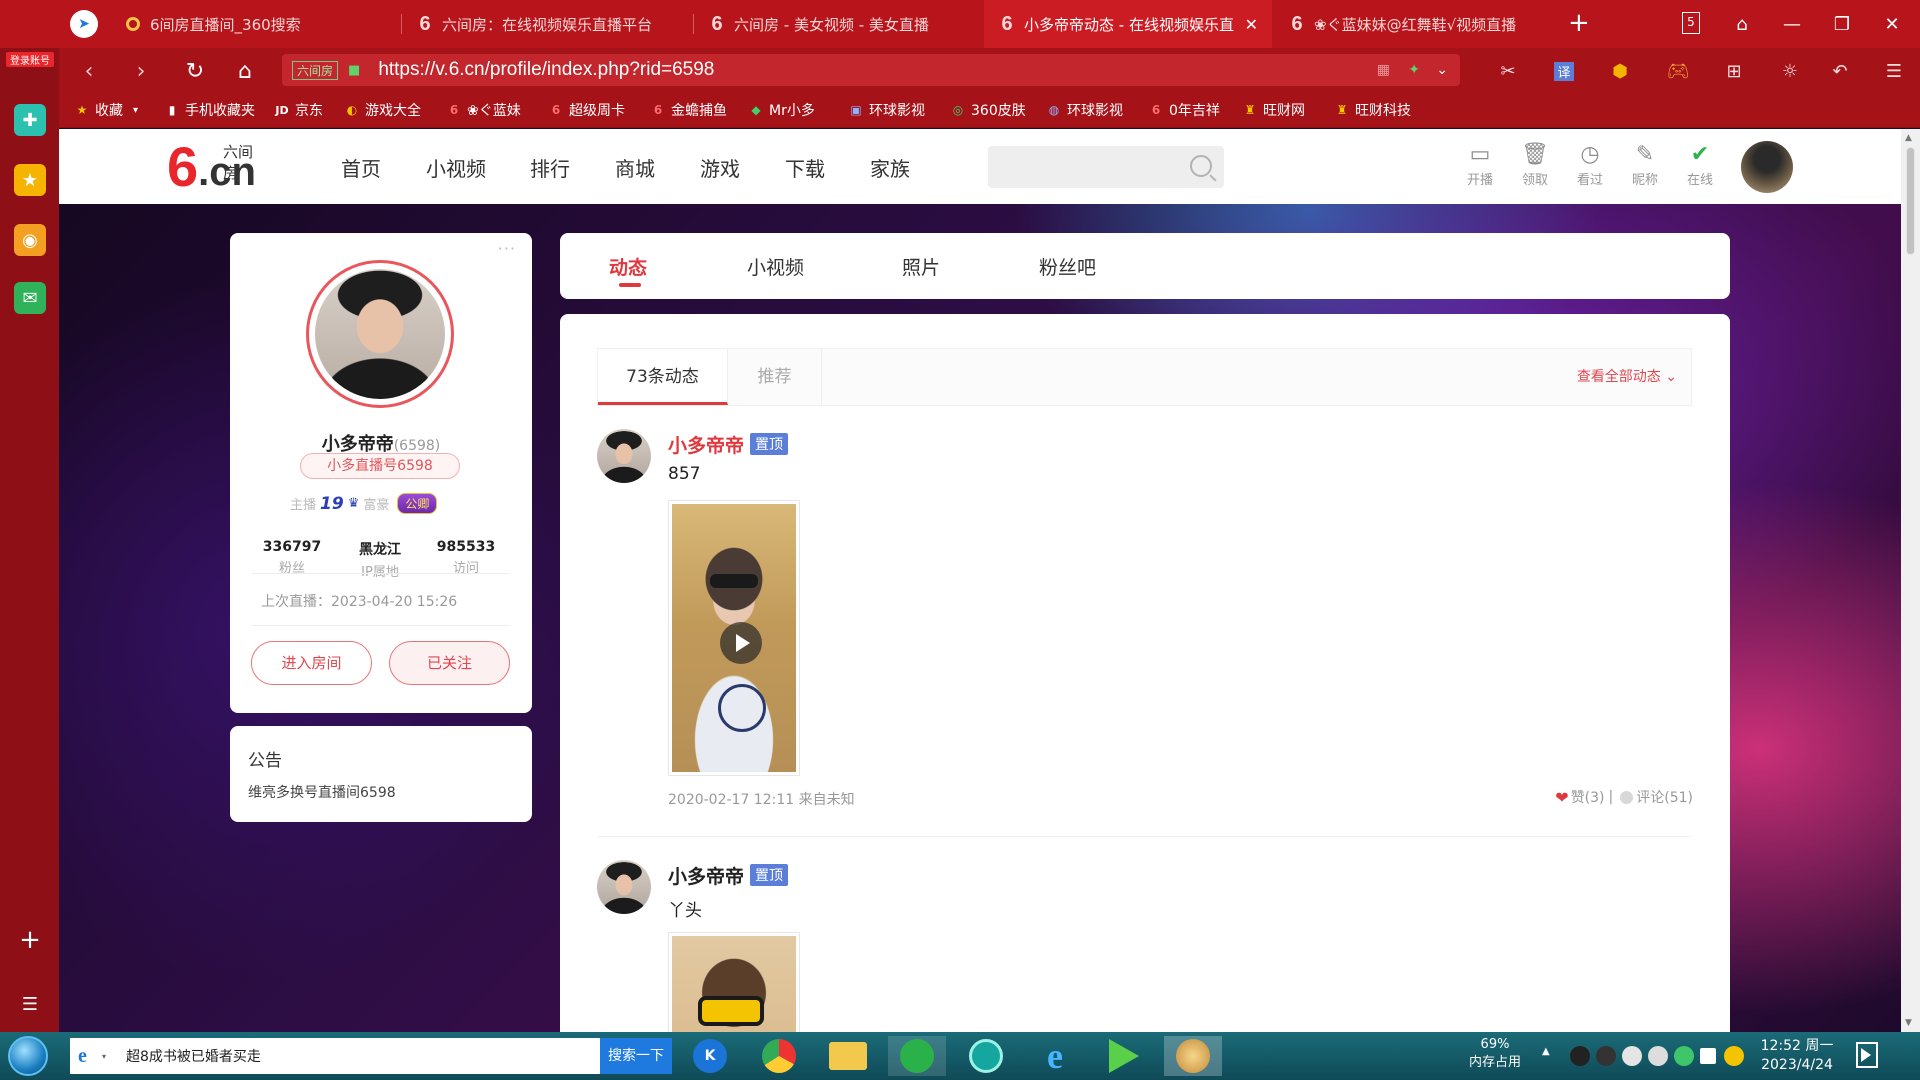 Image resolution: width=1920 pixels, height=1080 pixels. Describe the element at coordinates (483, 110) in the screenshot. I see `bookmark-item: 6 ❀ぐ蓝妹` at that location.